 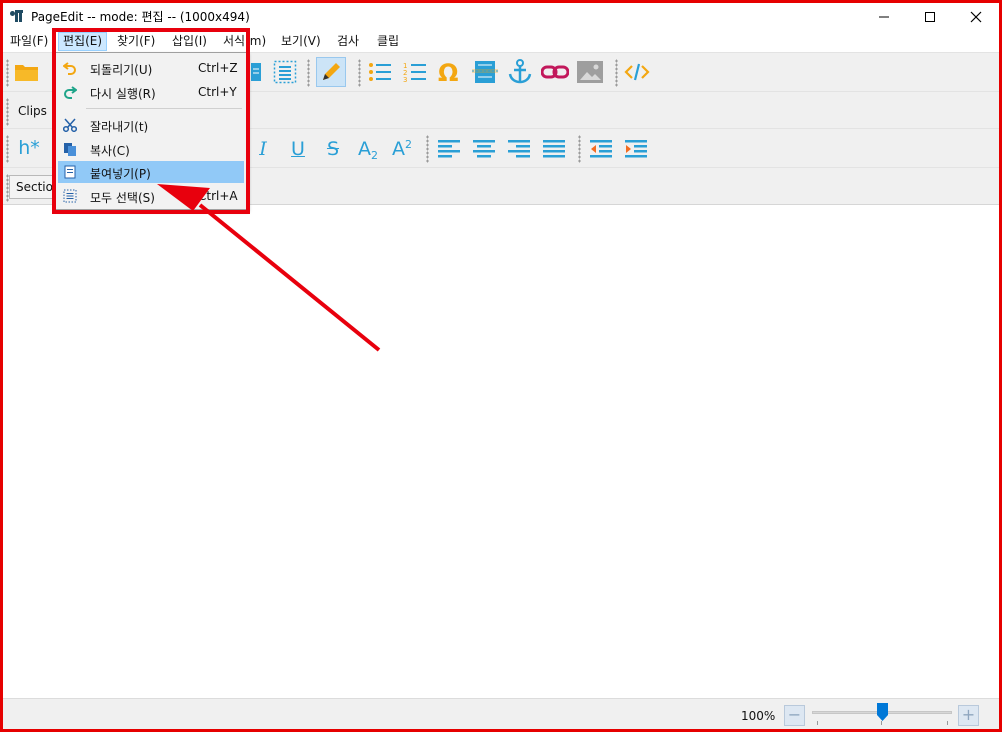 I want to click on menu-edit: 편집(E), so click(x=83, y=41).